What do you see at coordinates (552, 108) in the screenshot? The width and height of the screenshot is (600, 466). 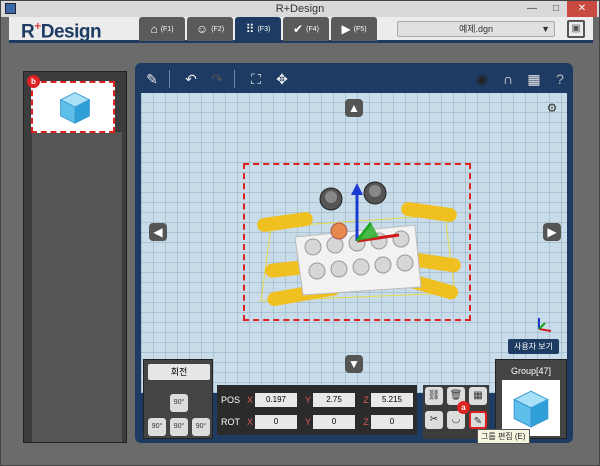 I see `camera-settings-icon: ⚙` at bounding box center [552, 108].